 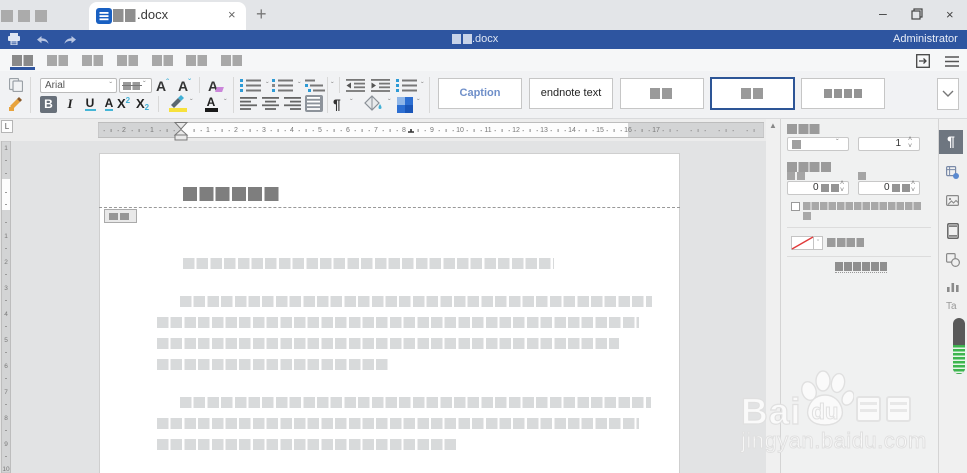 What do you see at coordinates (825, 411) in the screenshot?
I see `svg-text: du` at bounding box center [825, 411].